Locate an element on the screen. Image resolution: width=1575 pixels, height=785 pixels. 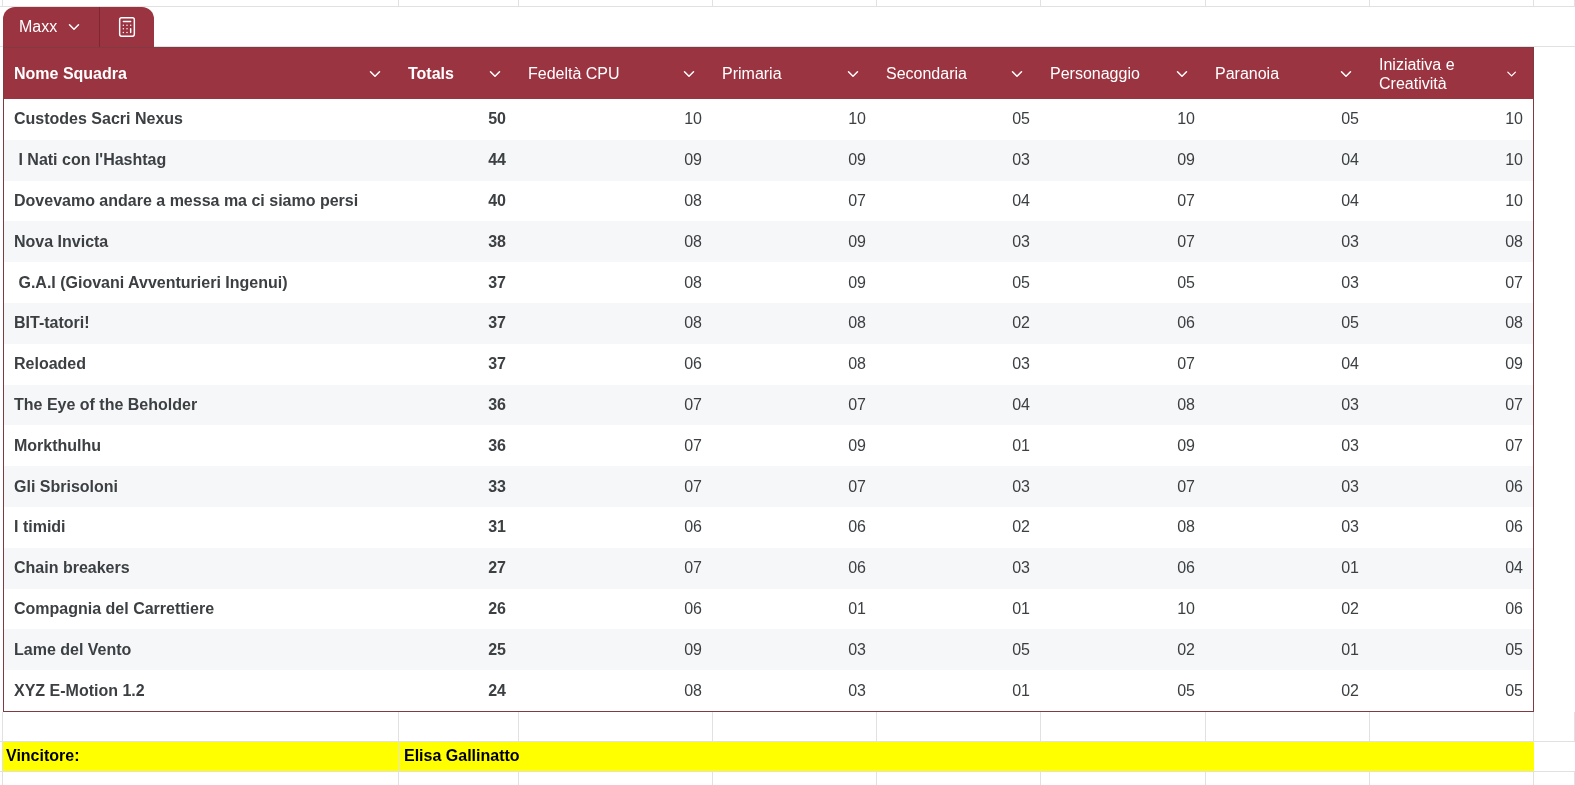
winner-name: Elisa Gallinatto is located at coordinates (966, 756).